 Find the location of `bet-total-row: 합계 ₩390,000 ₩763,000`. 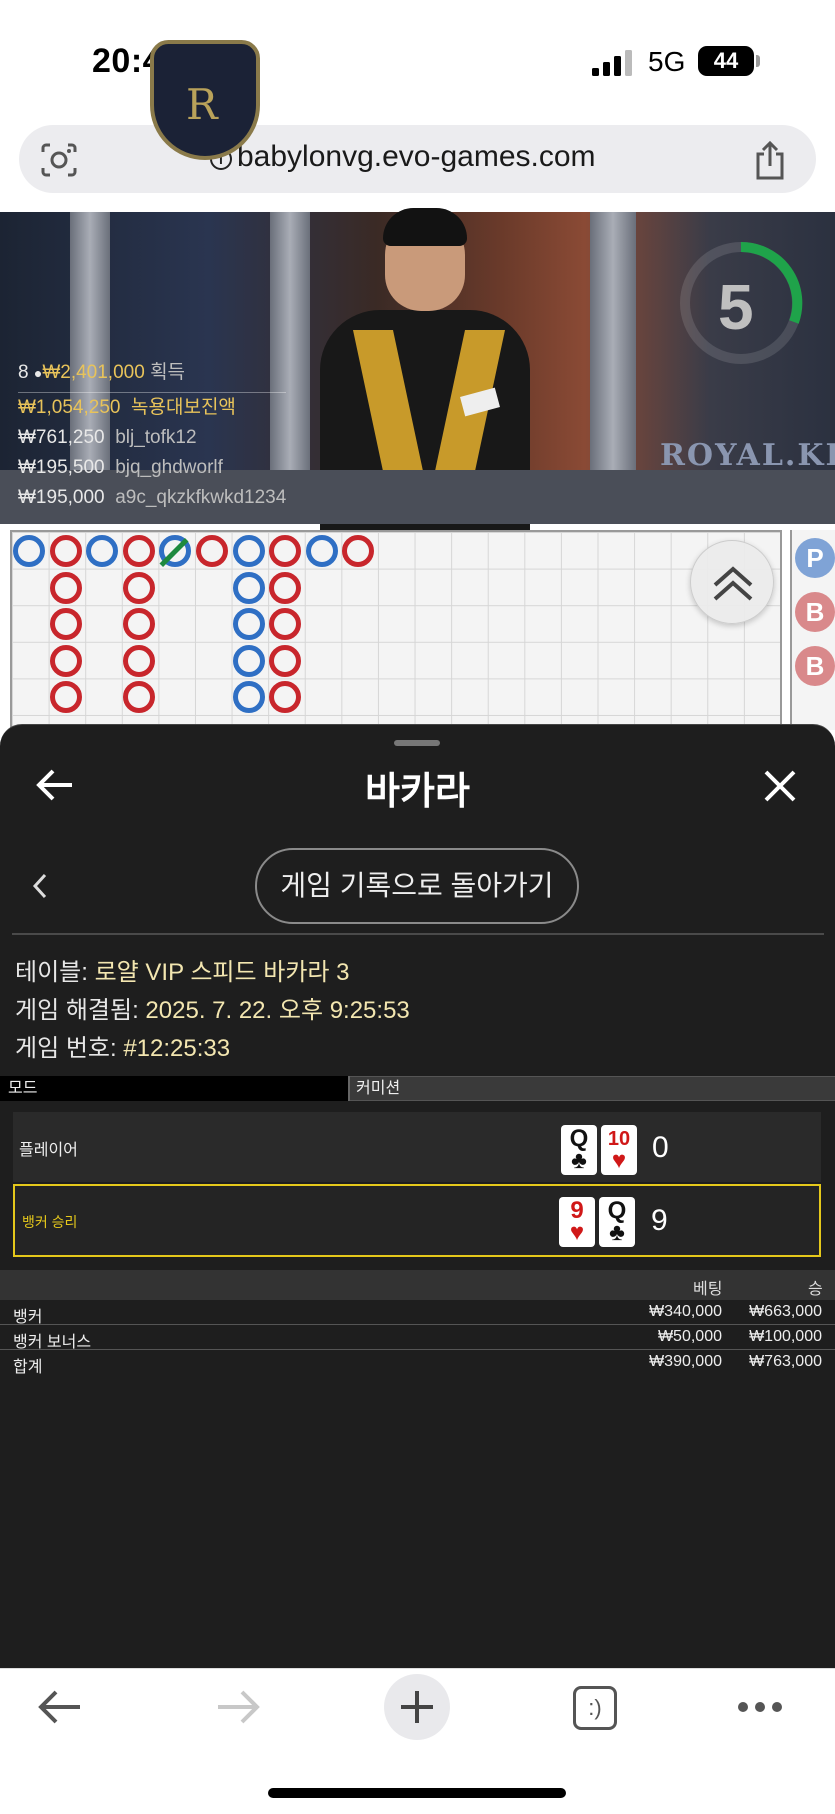

bet-total-row: 합계 ₩390,000 ₩763,000 is located at coordinates (417, 1363).